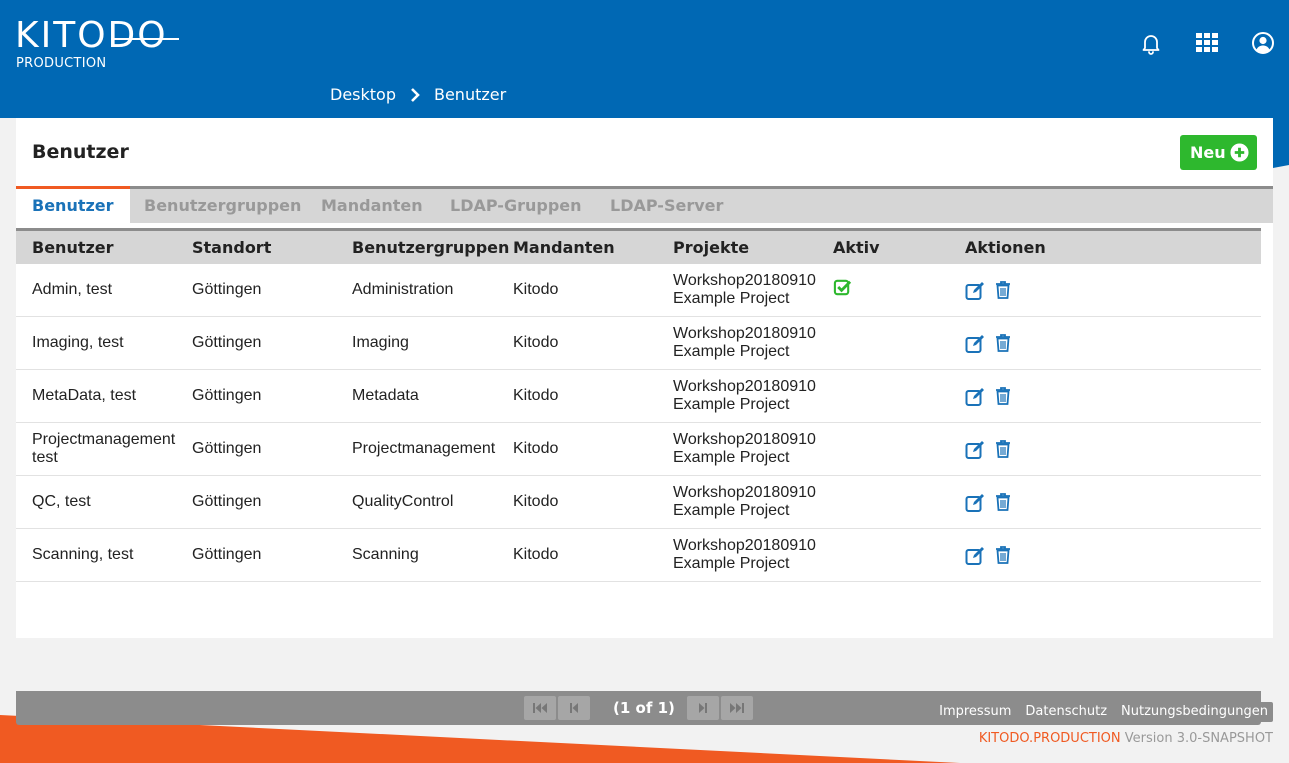  Describe the element at coordinates (564, 247) in the screenshot. I see `column-header-mandanten: Mandanten` at that location.